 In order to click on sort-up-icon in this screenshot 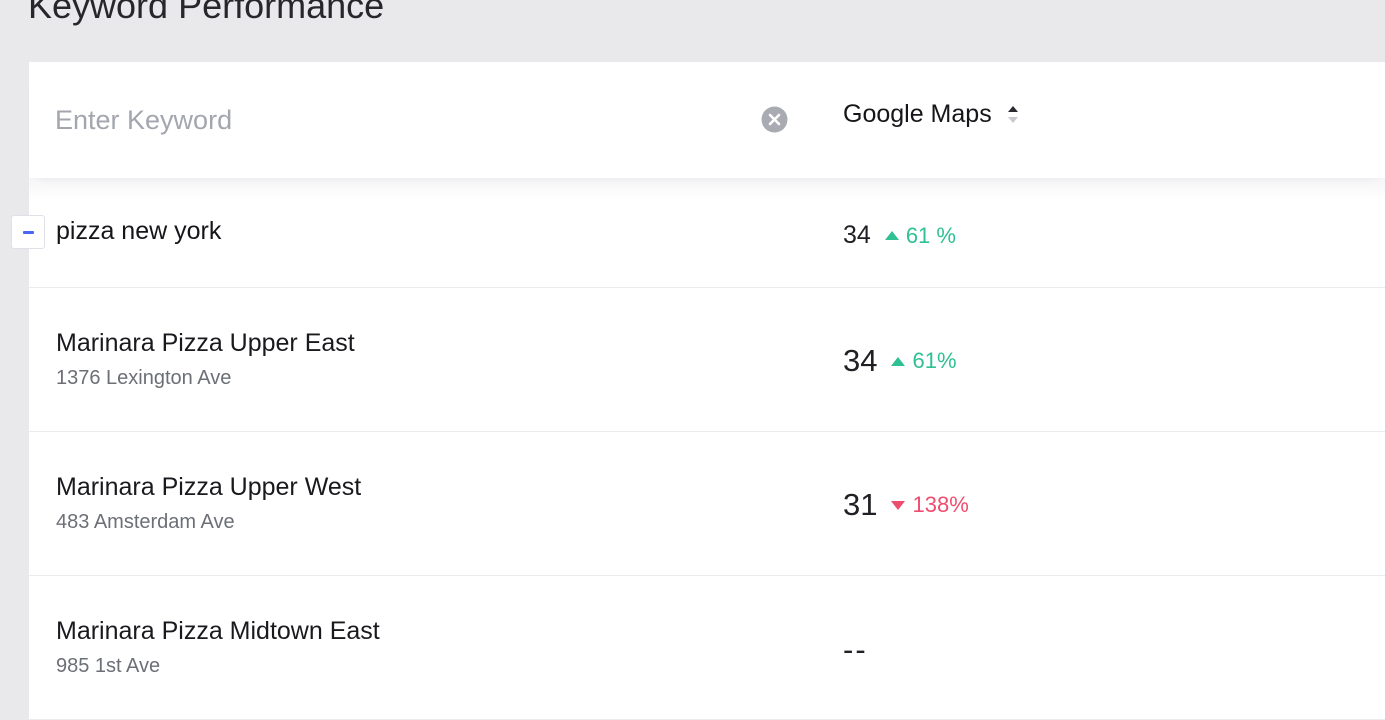, I will do `click(1013, 115)`.